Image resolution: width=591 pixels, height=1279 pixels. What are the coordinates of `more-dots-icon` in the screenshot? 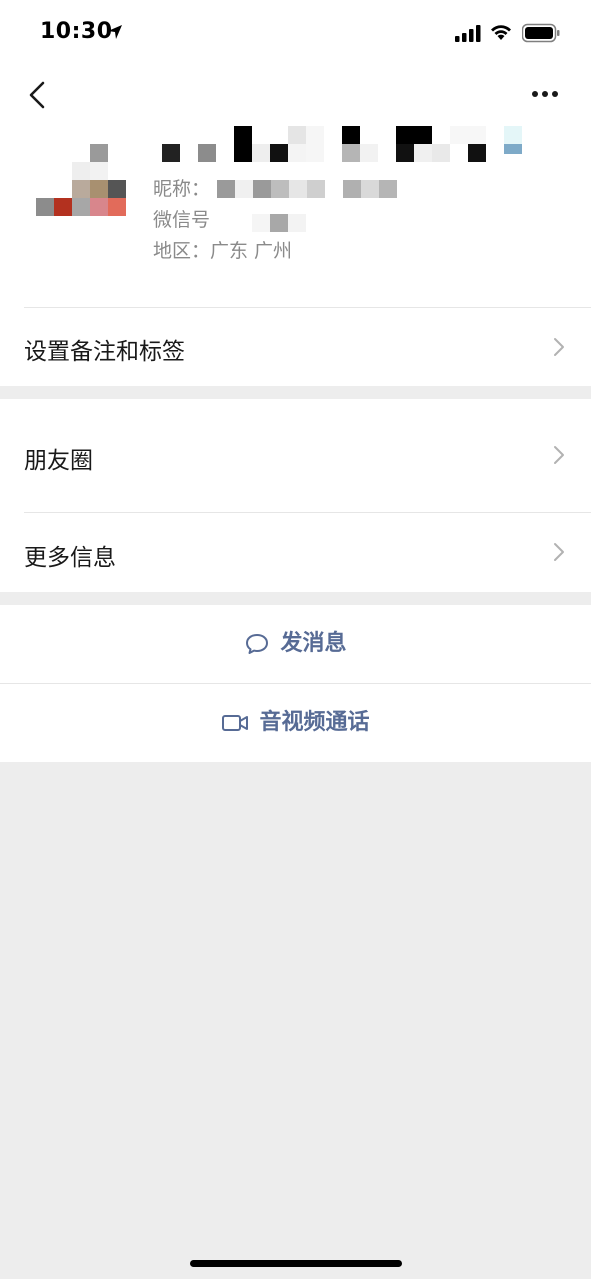 It's located at (545, 94).